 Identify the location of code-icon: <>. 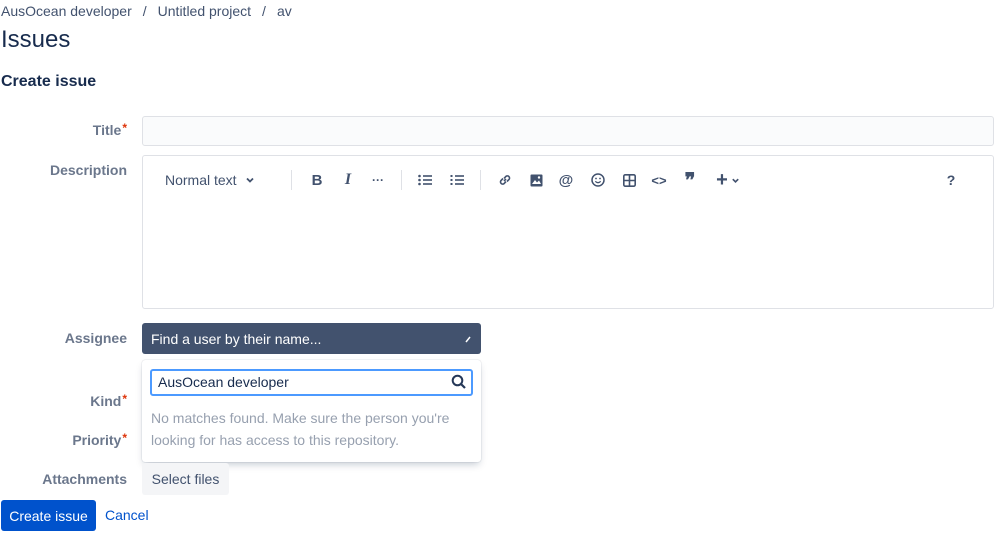
(659, 180).